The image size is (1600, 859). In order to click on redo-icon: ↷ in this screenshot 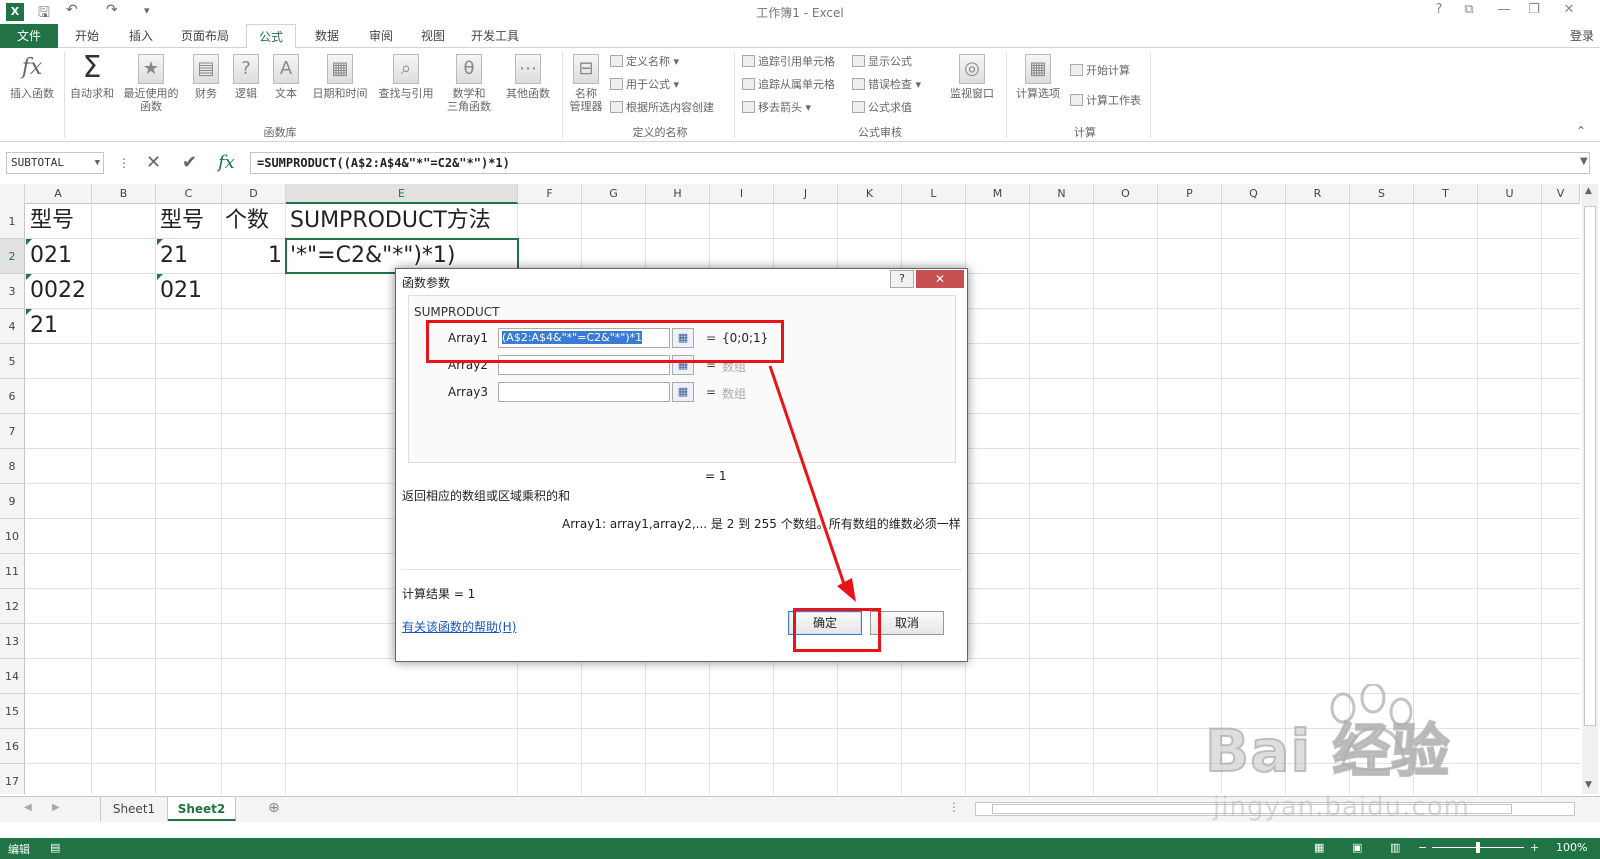, I will do `click(112, 10)`.